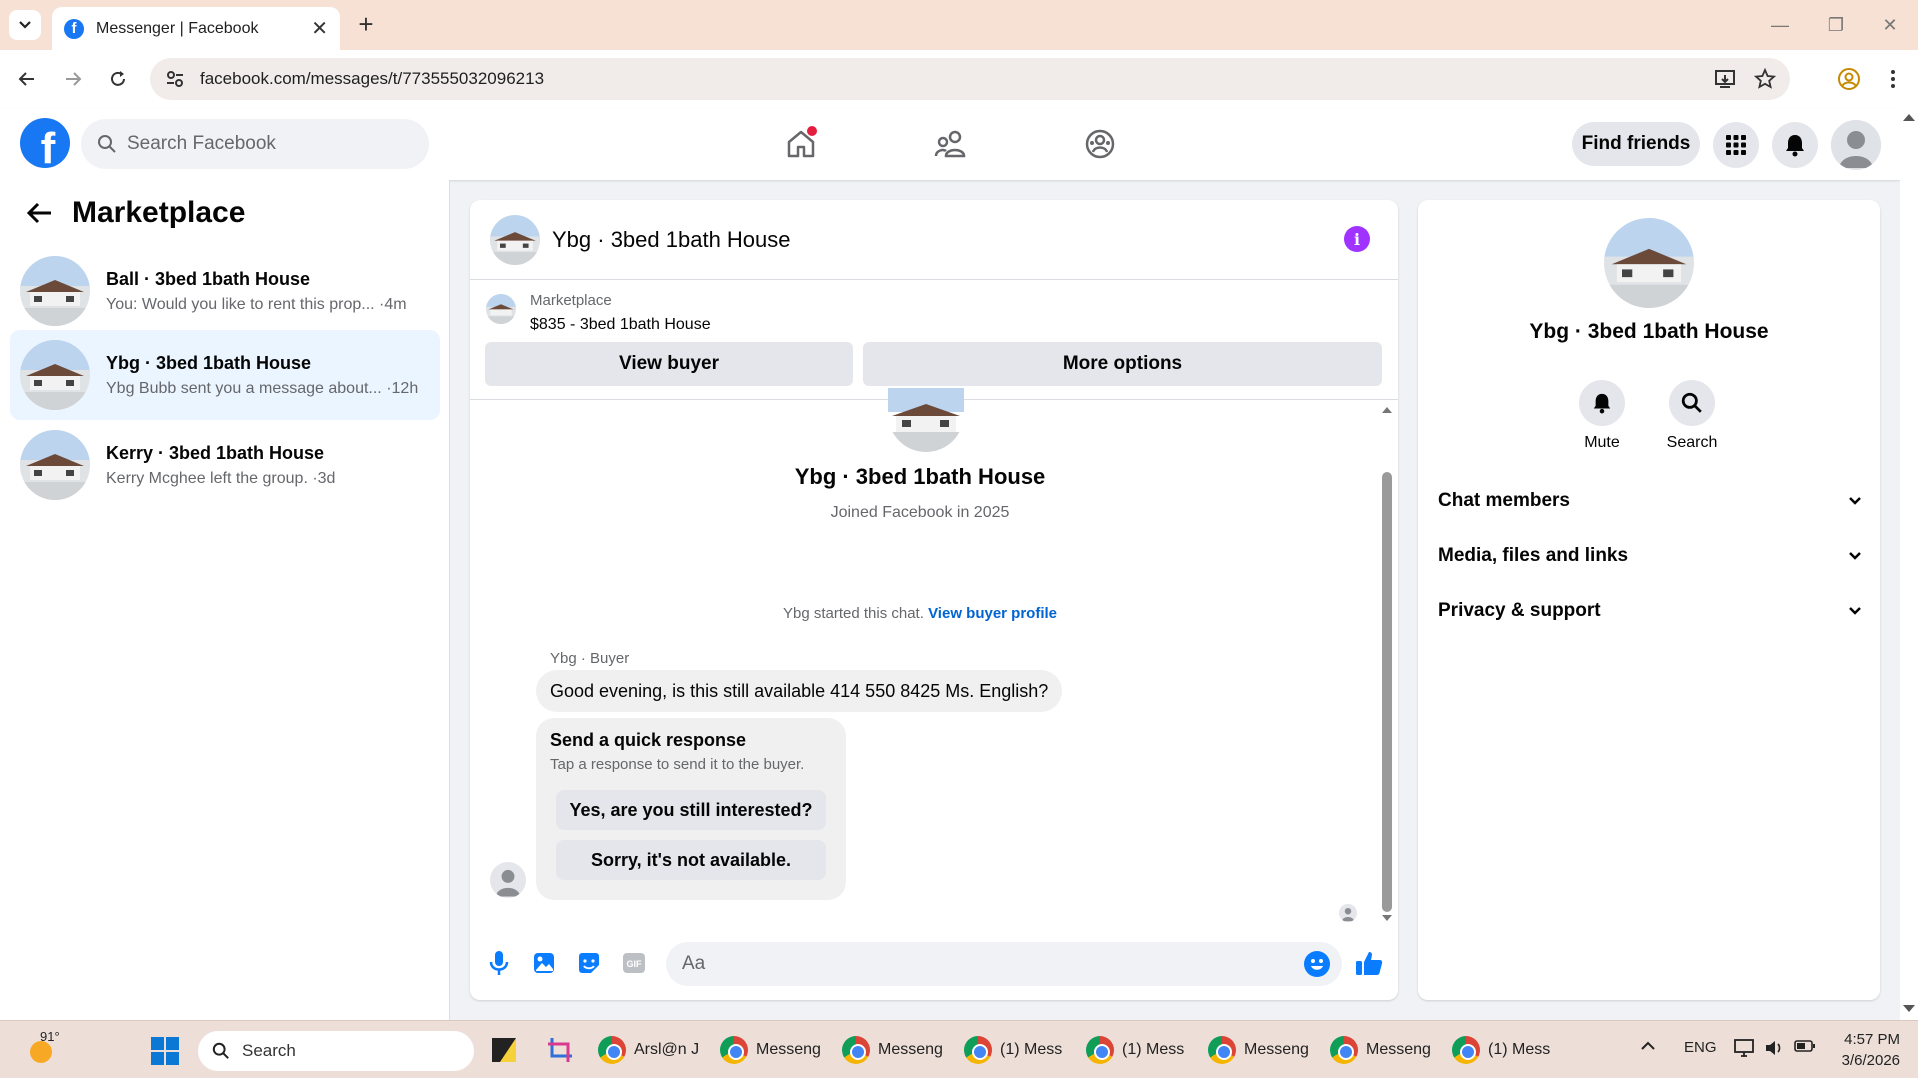 Image resolution: width=1918 pixels, height=1078 pixels. Describe the element at coordinates (336, 1051) in the screenshot. I see `taskbar-search: Search` at that location.